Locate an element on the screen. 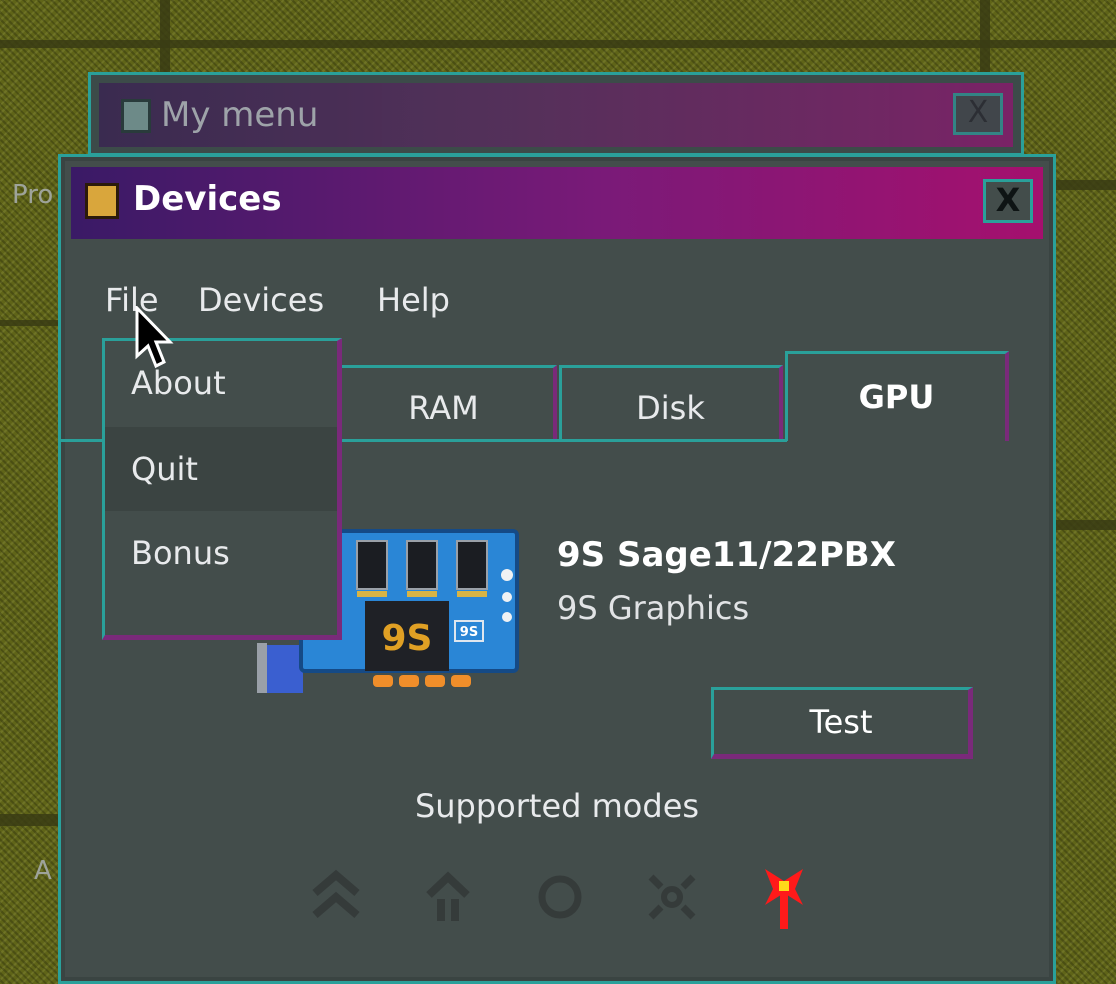  window-title: My menu is located at coordinates (240, 115).